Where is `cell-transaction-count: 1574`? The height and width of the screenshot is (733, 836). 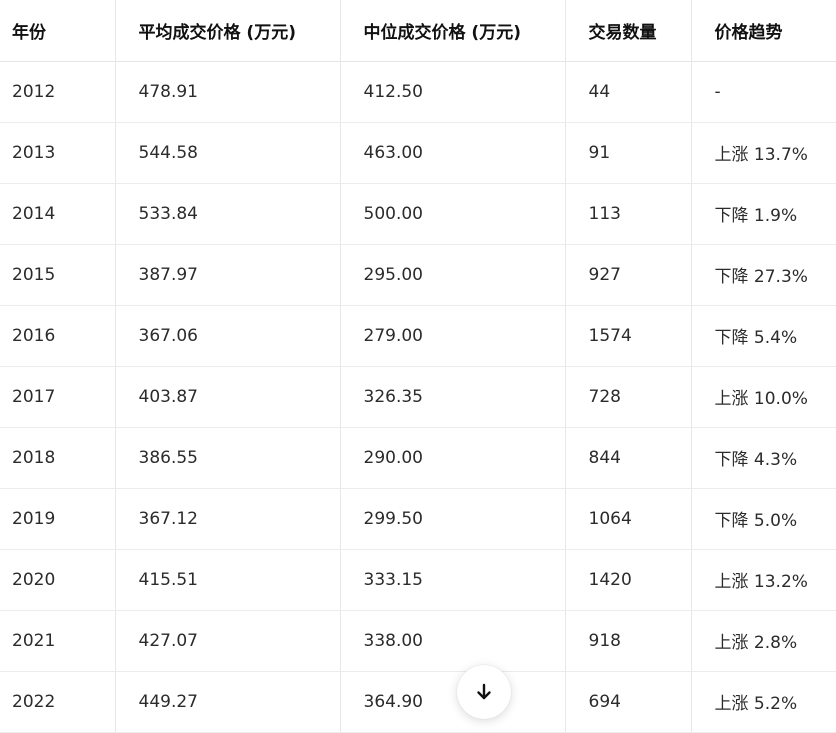
cell-transaction-count: 1574 is located at coordinates (627, 336).